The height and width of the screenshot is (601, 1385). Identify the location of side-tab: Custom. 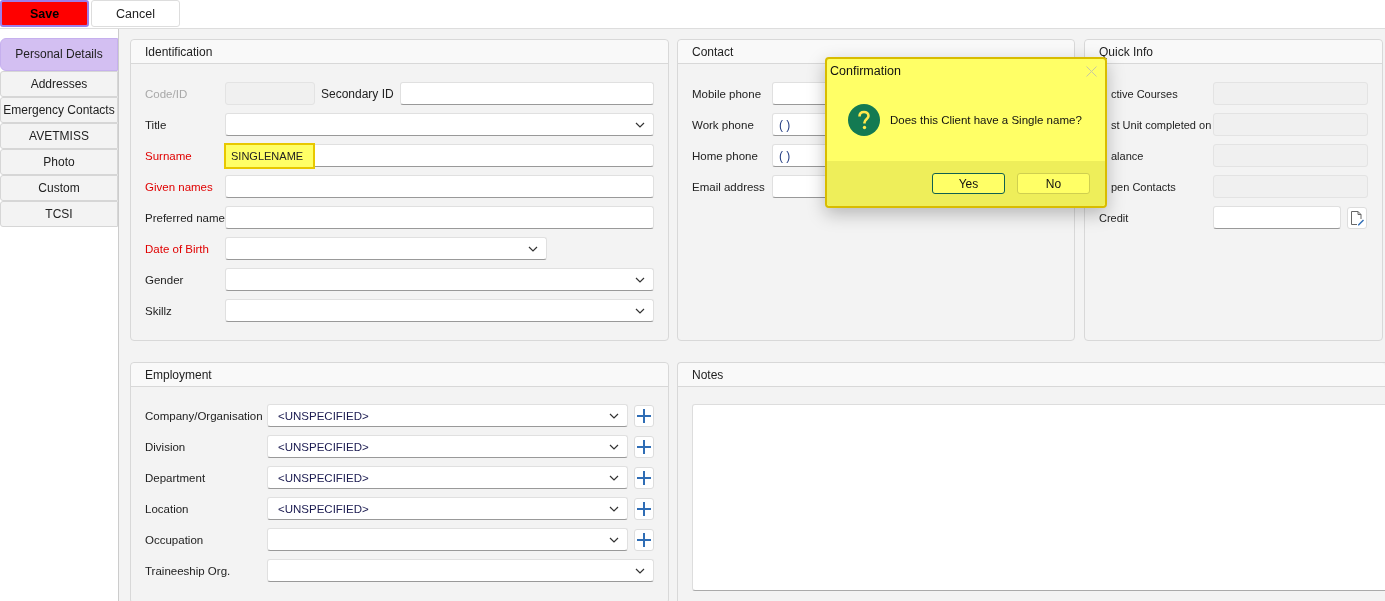
(59, 188).